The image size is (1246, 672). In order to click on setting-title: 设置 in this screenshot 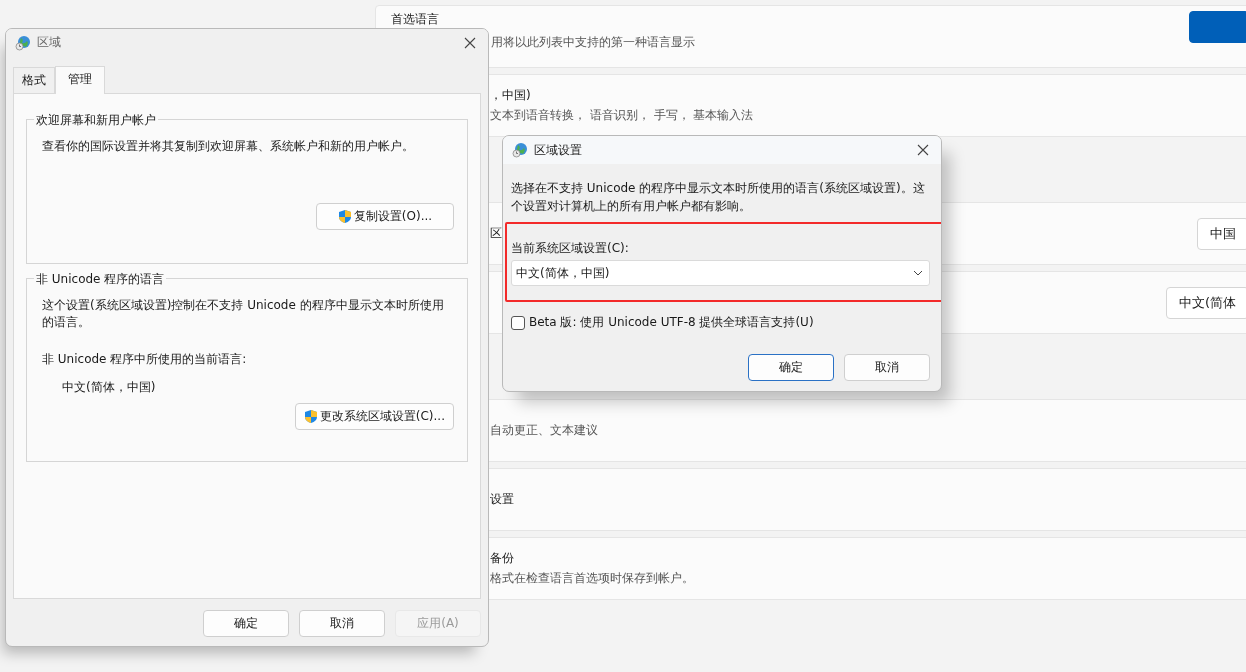, I will do `click(502, 499)`.